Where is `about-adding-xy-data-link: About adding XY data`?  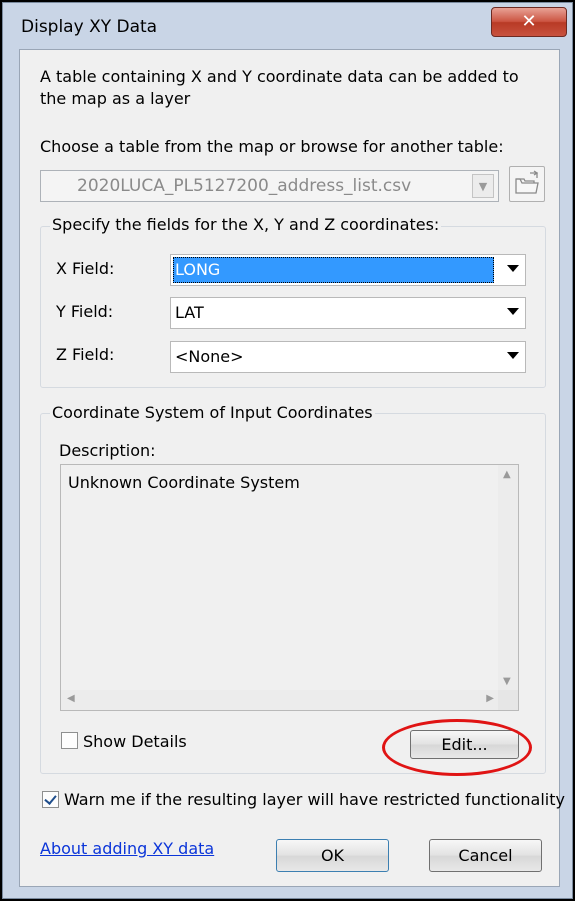 about-adding-xy-data-link: About adding XY data is located at coordinates (127, 848).